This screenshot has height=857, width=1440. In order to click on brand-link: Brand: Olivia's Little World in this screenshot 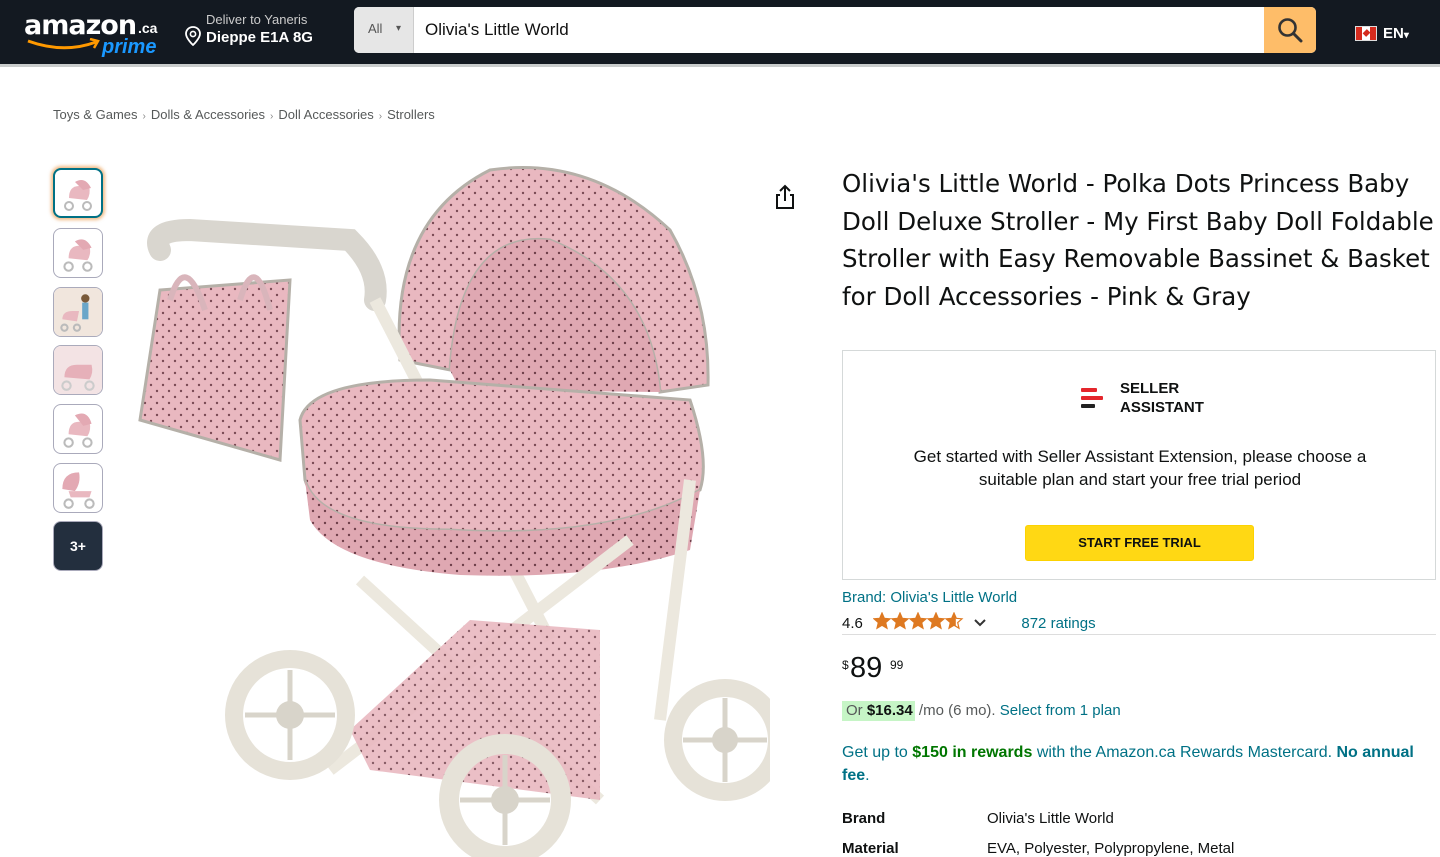, I will do `click(929, 597)`.